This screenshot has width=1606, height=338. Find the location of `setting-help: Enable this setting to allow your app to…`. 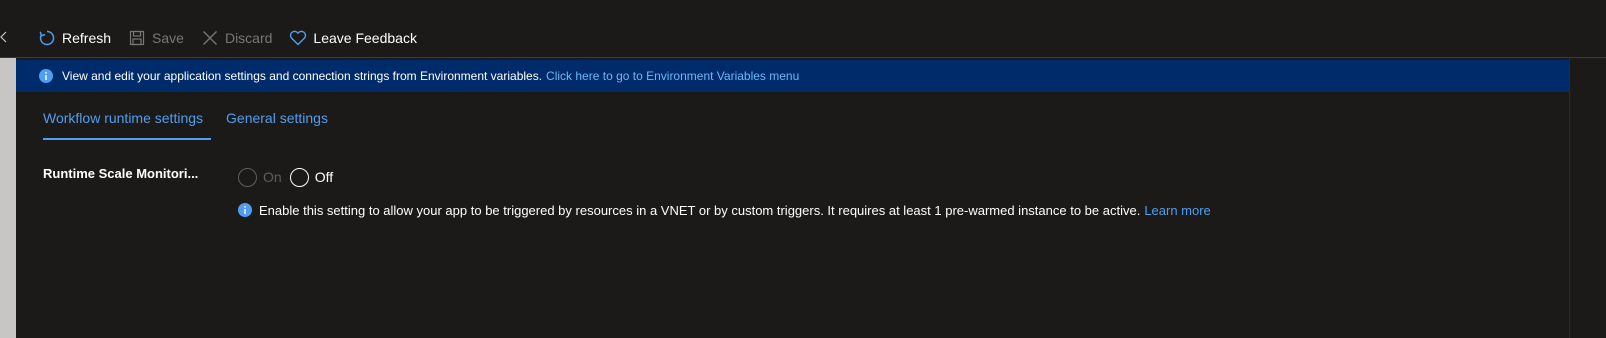

setting-help: Enable this setting to allow your app to… is located at coordinates (724, 210).